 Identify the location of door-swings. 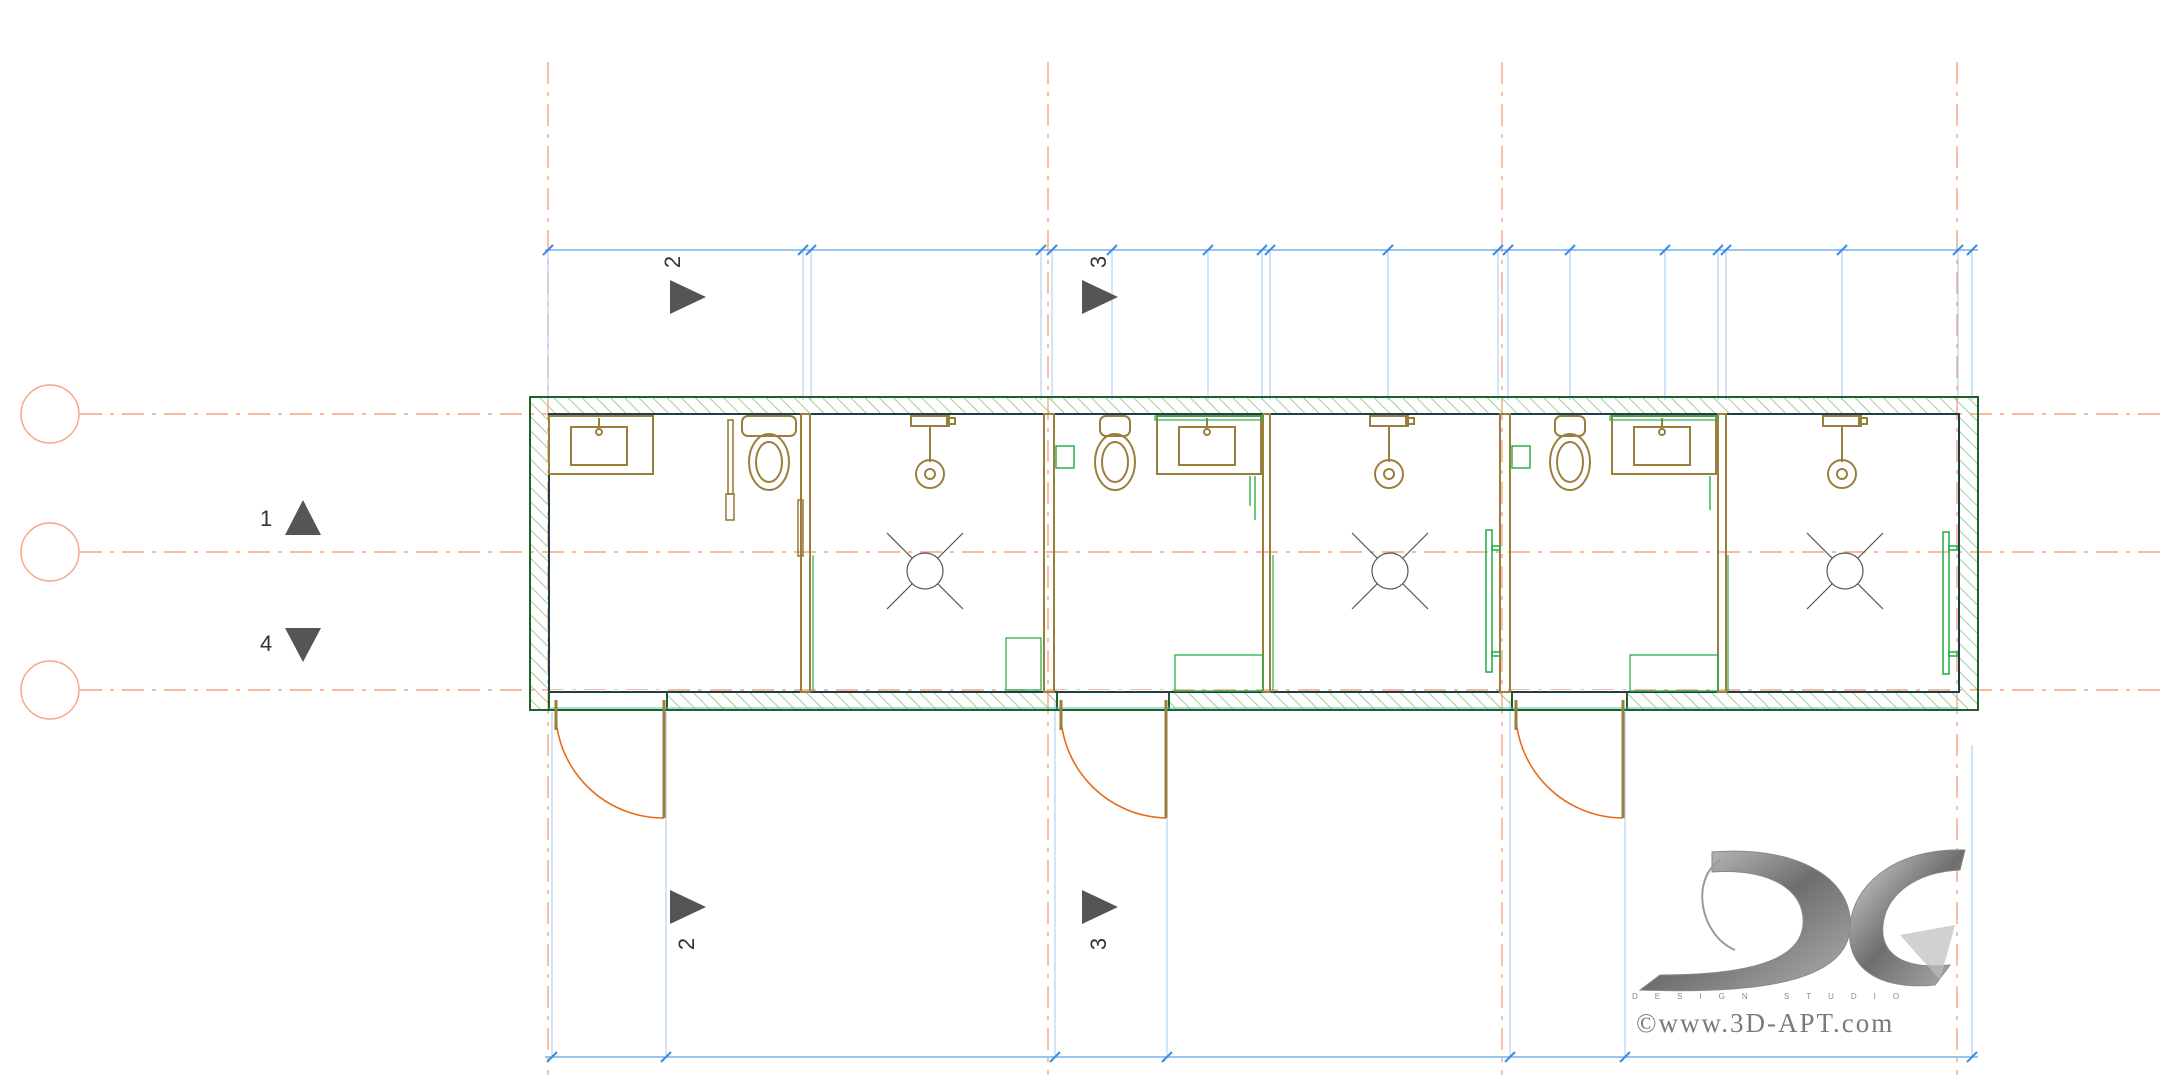
(1089, 759).